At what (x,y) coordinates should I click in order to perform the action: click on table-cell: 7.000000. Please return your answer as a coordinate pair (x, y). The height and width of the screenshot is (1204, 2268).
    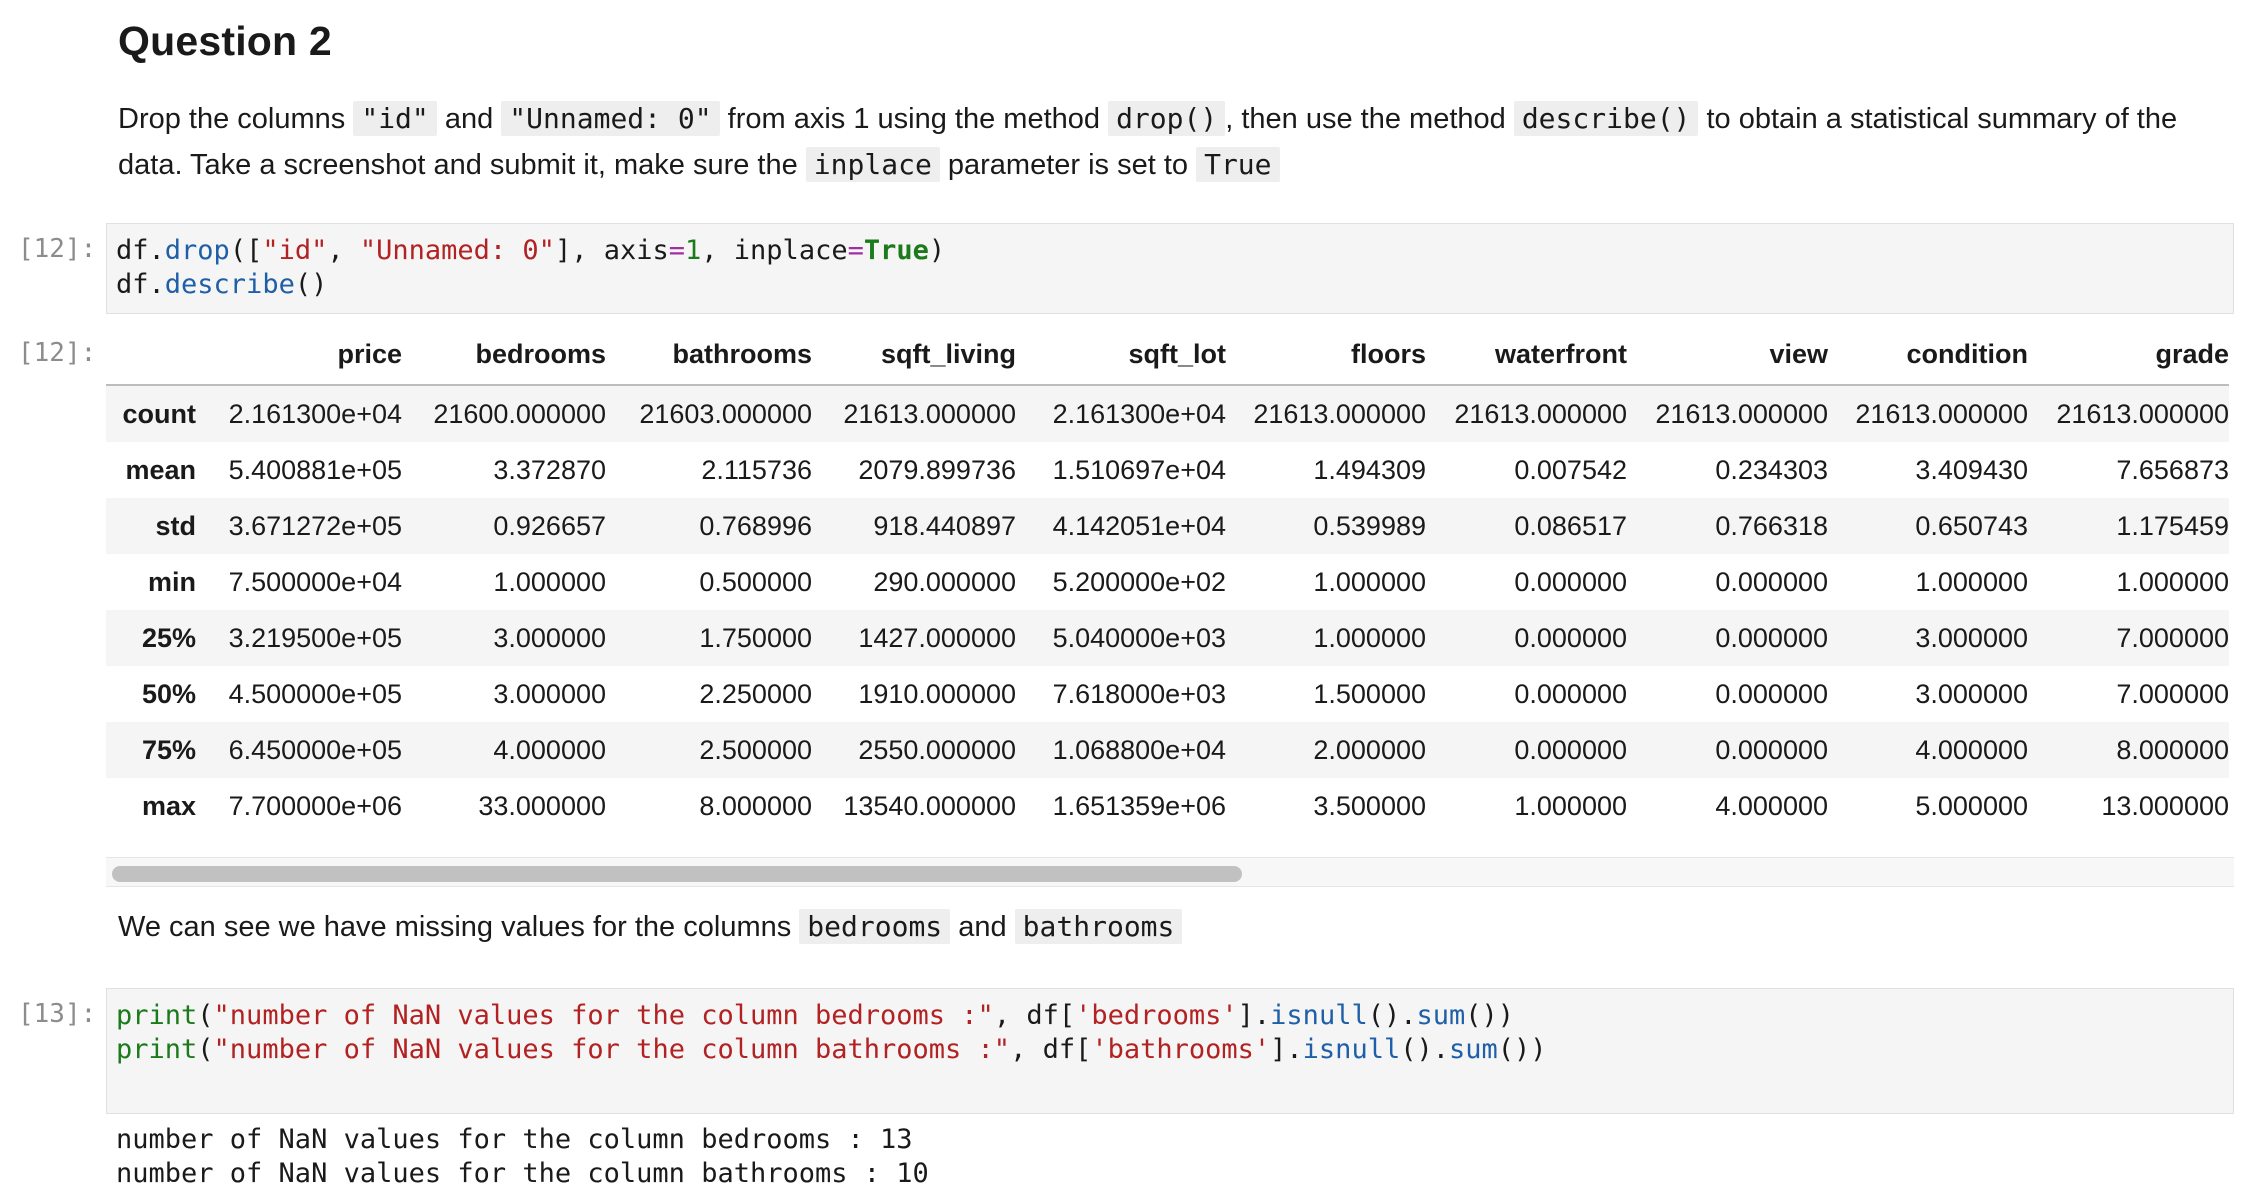
    Looking at the image, I should click on (2172, 637).